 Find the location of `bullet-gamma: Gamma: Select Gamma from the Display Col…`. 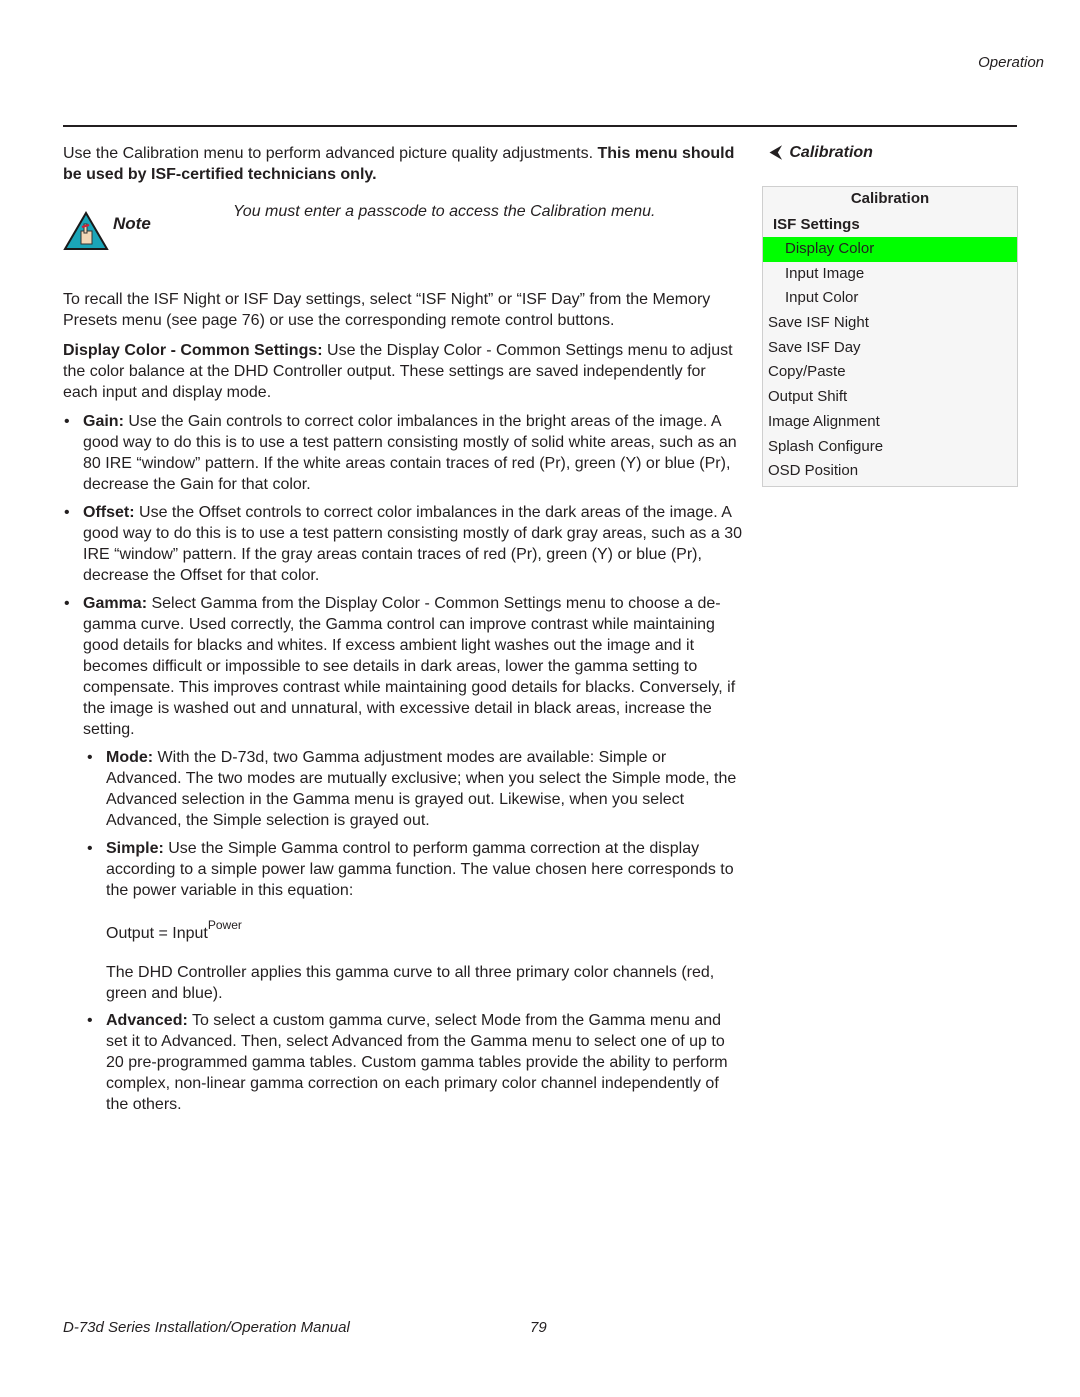

bullet-gamma: Gamma: Select Gamma from the Display Col… is located at coordinates (403, 666).